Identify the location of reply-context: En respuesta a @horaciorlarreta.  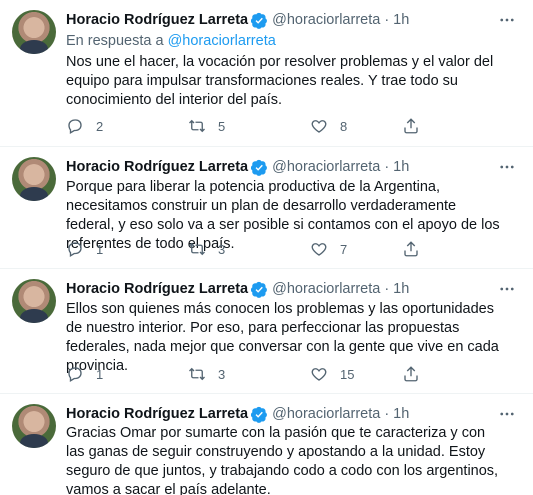
(171, 41).